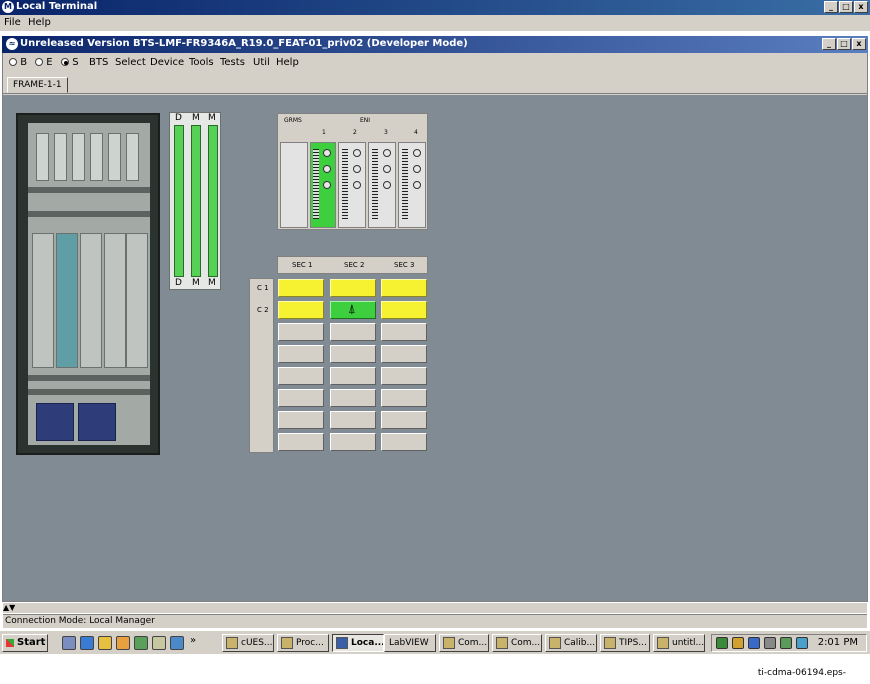 Image resolution: width=870 pixels, height=684 pixels. What do you see at coordinates (89, 392) in the screenshot?
I see `shelf-divider` at bounding box center [89, 392].